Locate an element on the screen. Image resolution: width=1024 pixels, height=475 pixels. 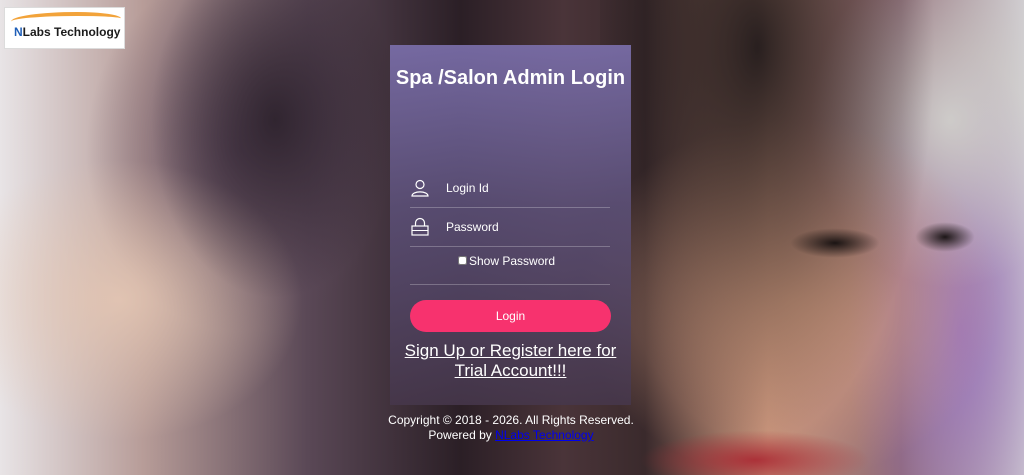
company-link: NLabs Technology is located at coordinates (544, 435).